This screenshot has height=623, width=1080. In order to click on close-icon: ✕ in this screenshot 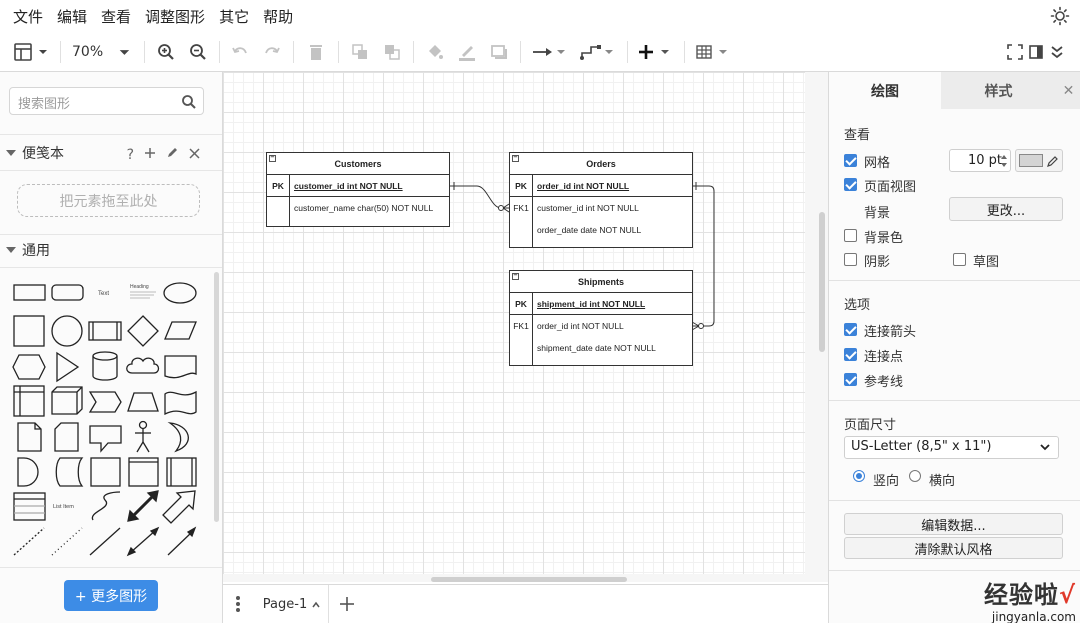, I will do `click(1068, 90)`.